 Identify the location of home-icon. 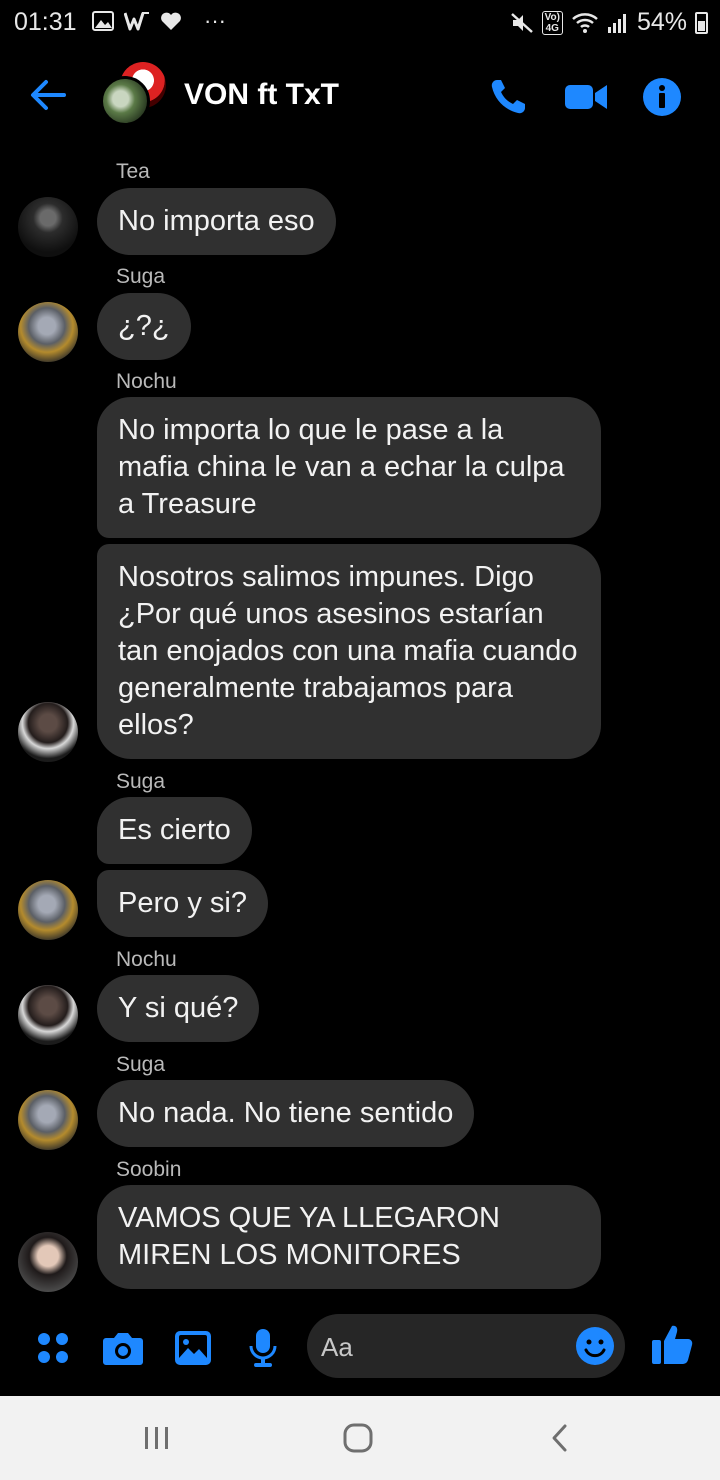
(358, 1438).